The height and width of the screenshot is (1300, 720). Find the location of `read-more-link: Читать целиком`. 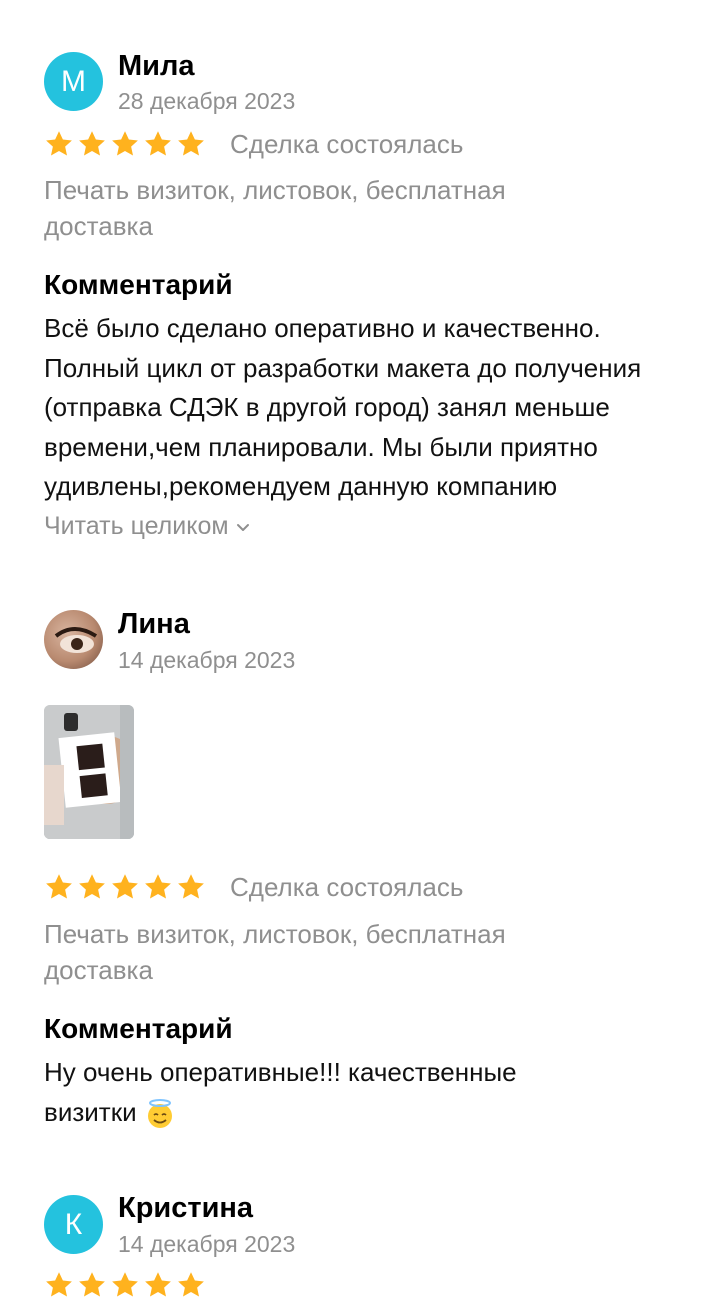

read-more-link: Читать целиком is located at coordinates (147, 526).